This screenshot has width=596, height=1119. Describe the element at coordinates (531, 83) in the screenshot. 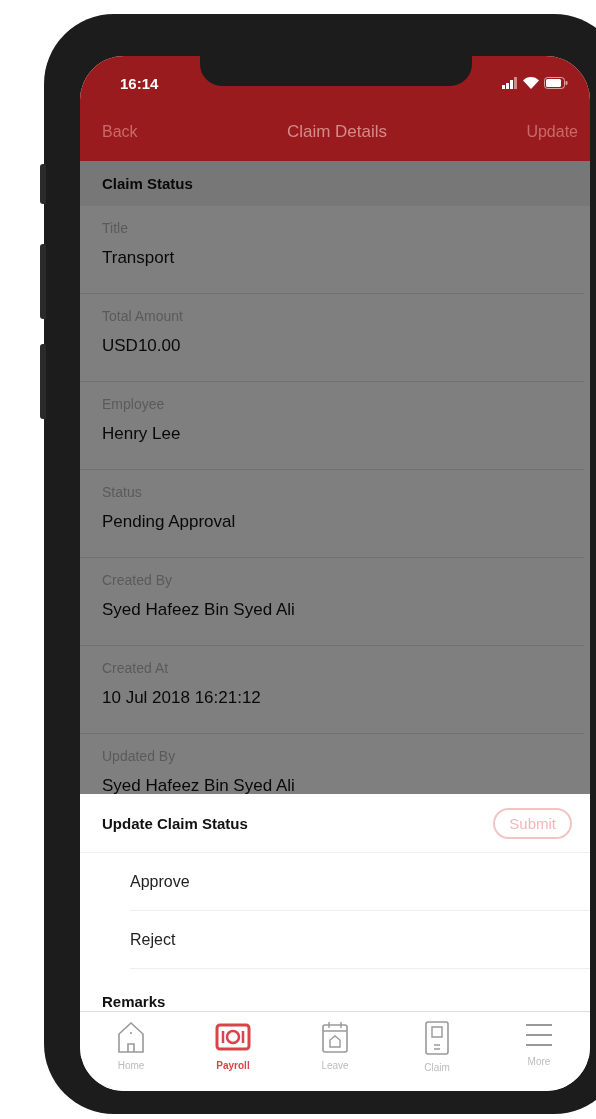

I see `wifi-icon` at that location.